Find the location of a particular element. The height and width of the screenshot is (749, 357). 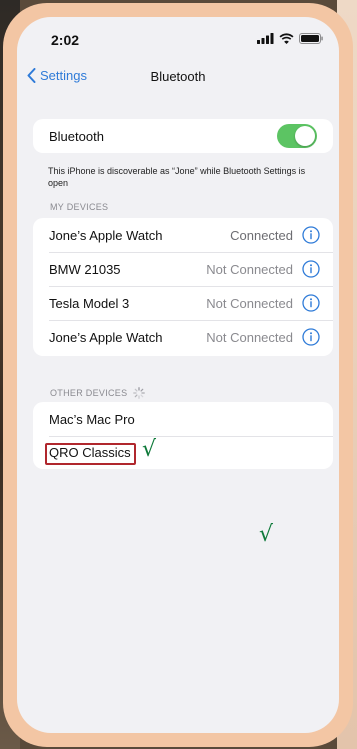

status-bar: 2:02 is located at coordinates (178, 37).